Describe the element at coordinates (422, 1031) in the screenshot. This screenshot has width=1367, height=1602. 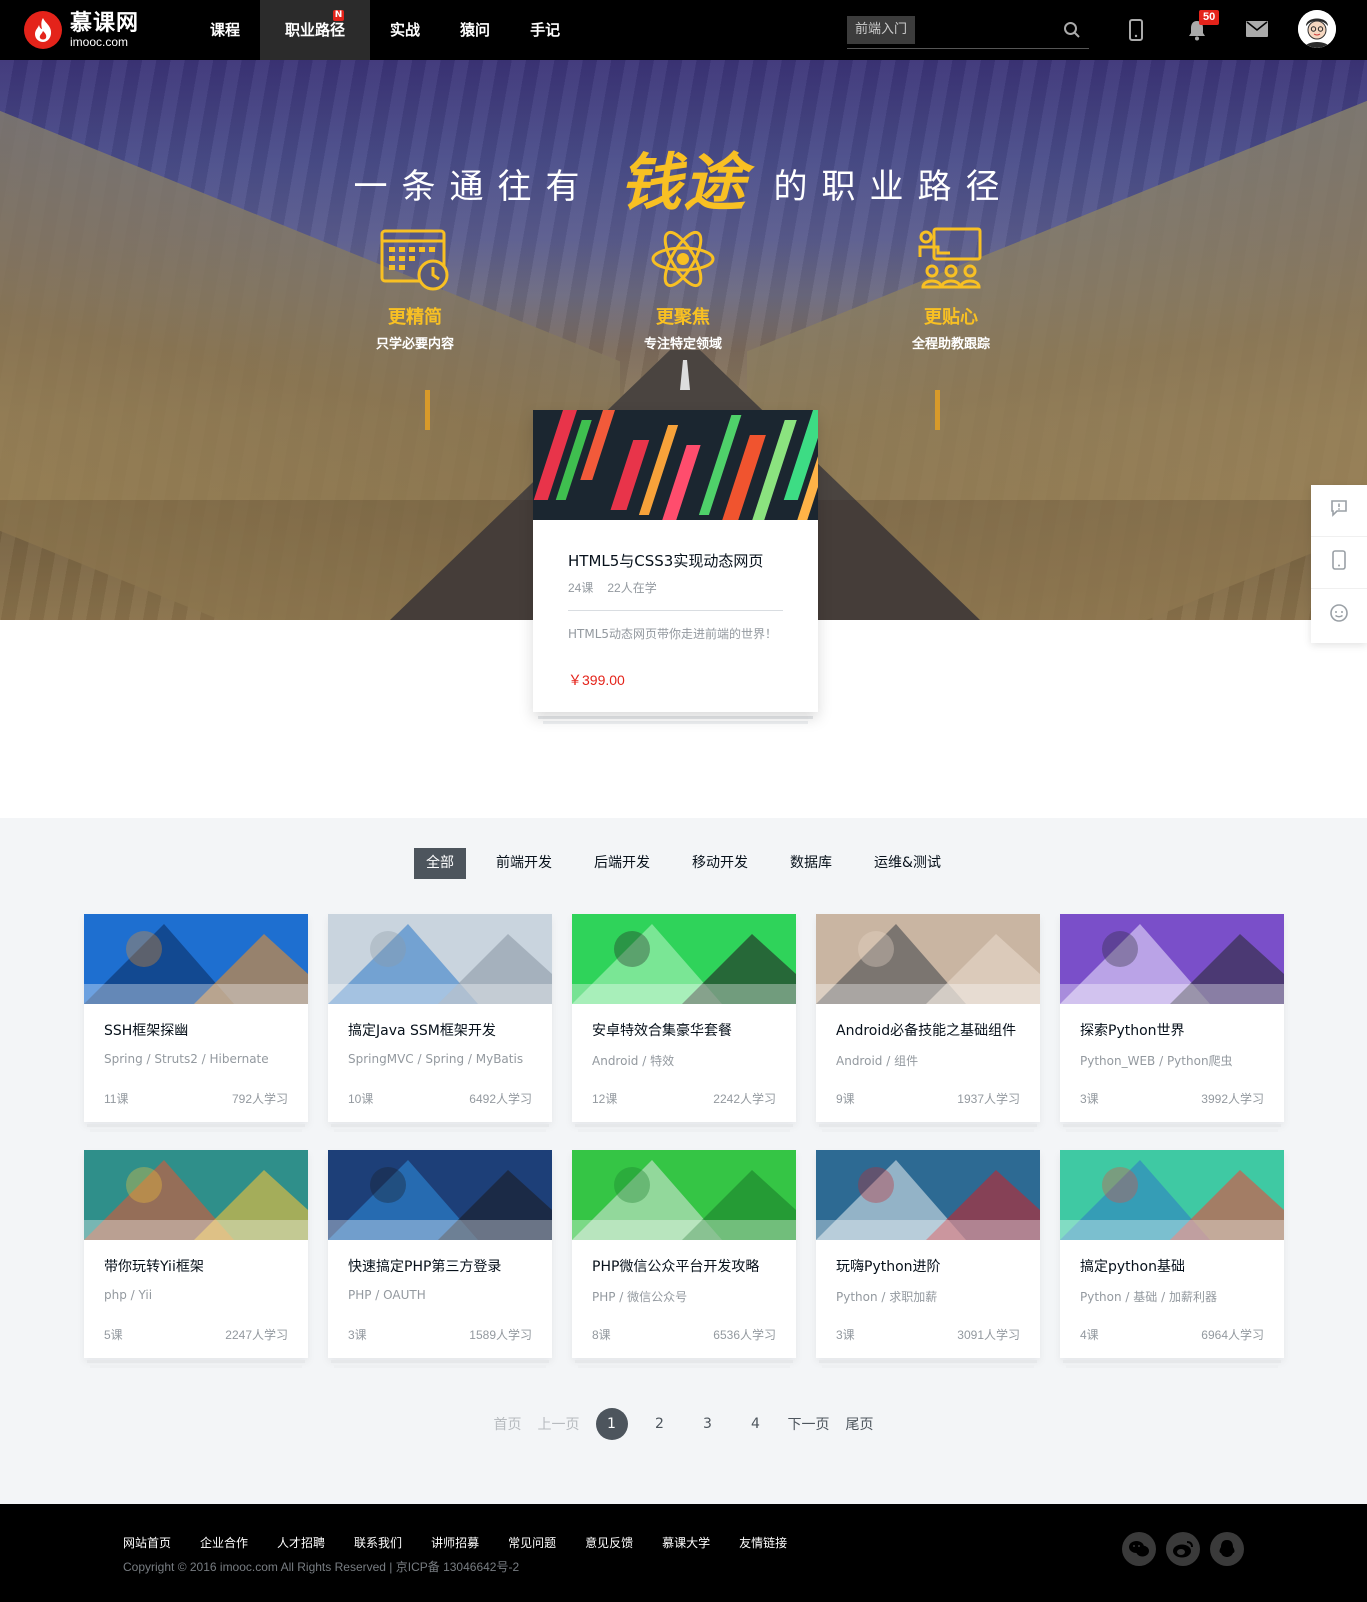
I see `course-title: 搞定Java SSM框架开发` at that location.